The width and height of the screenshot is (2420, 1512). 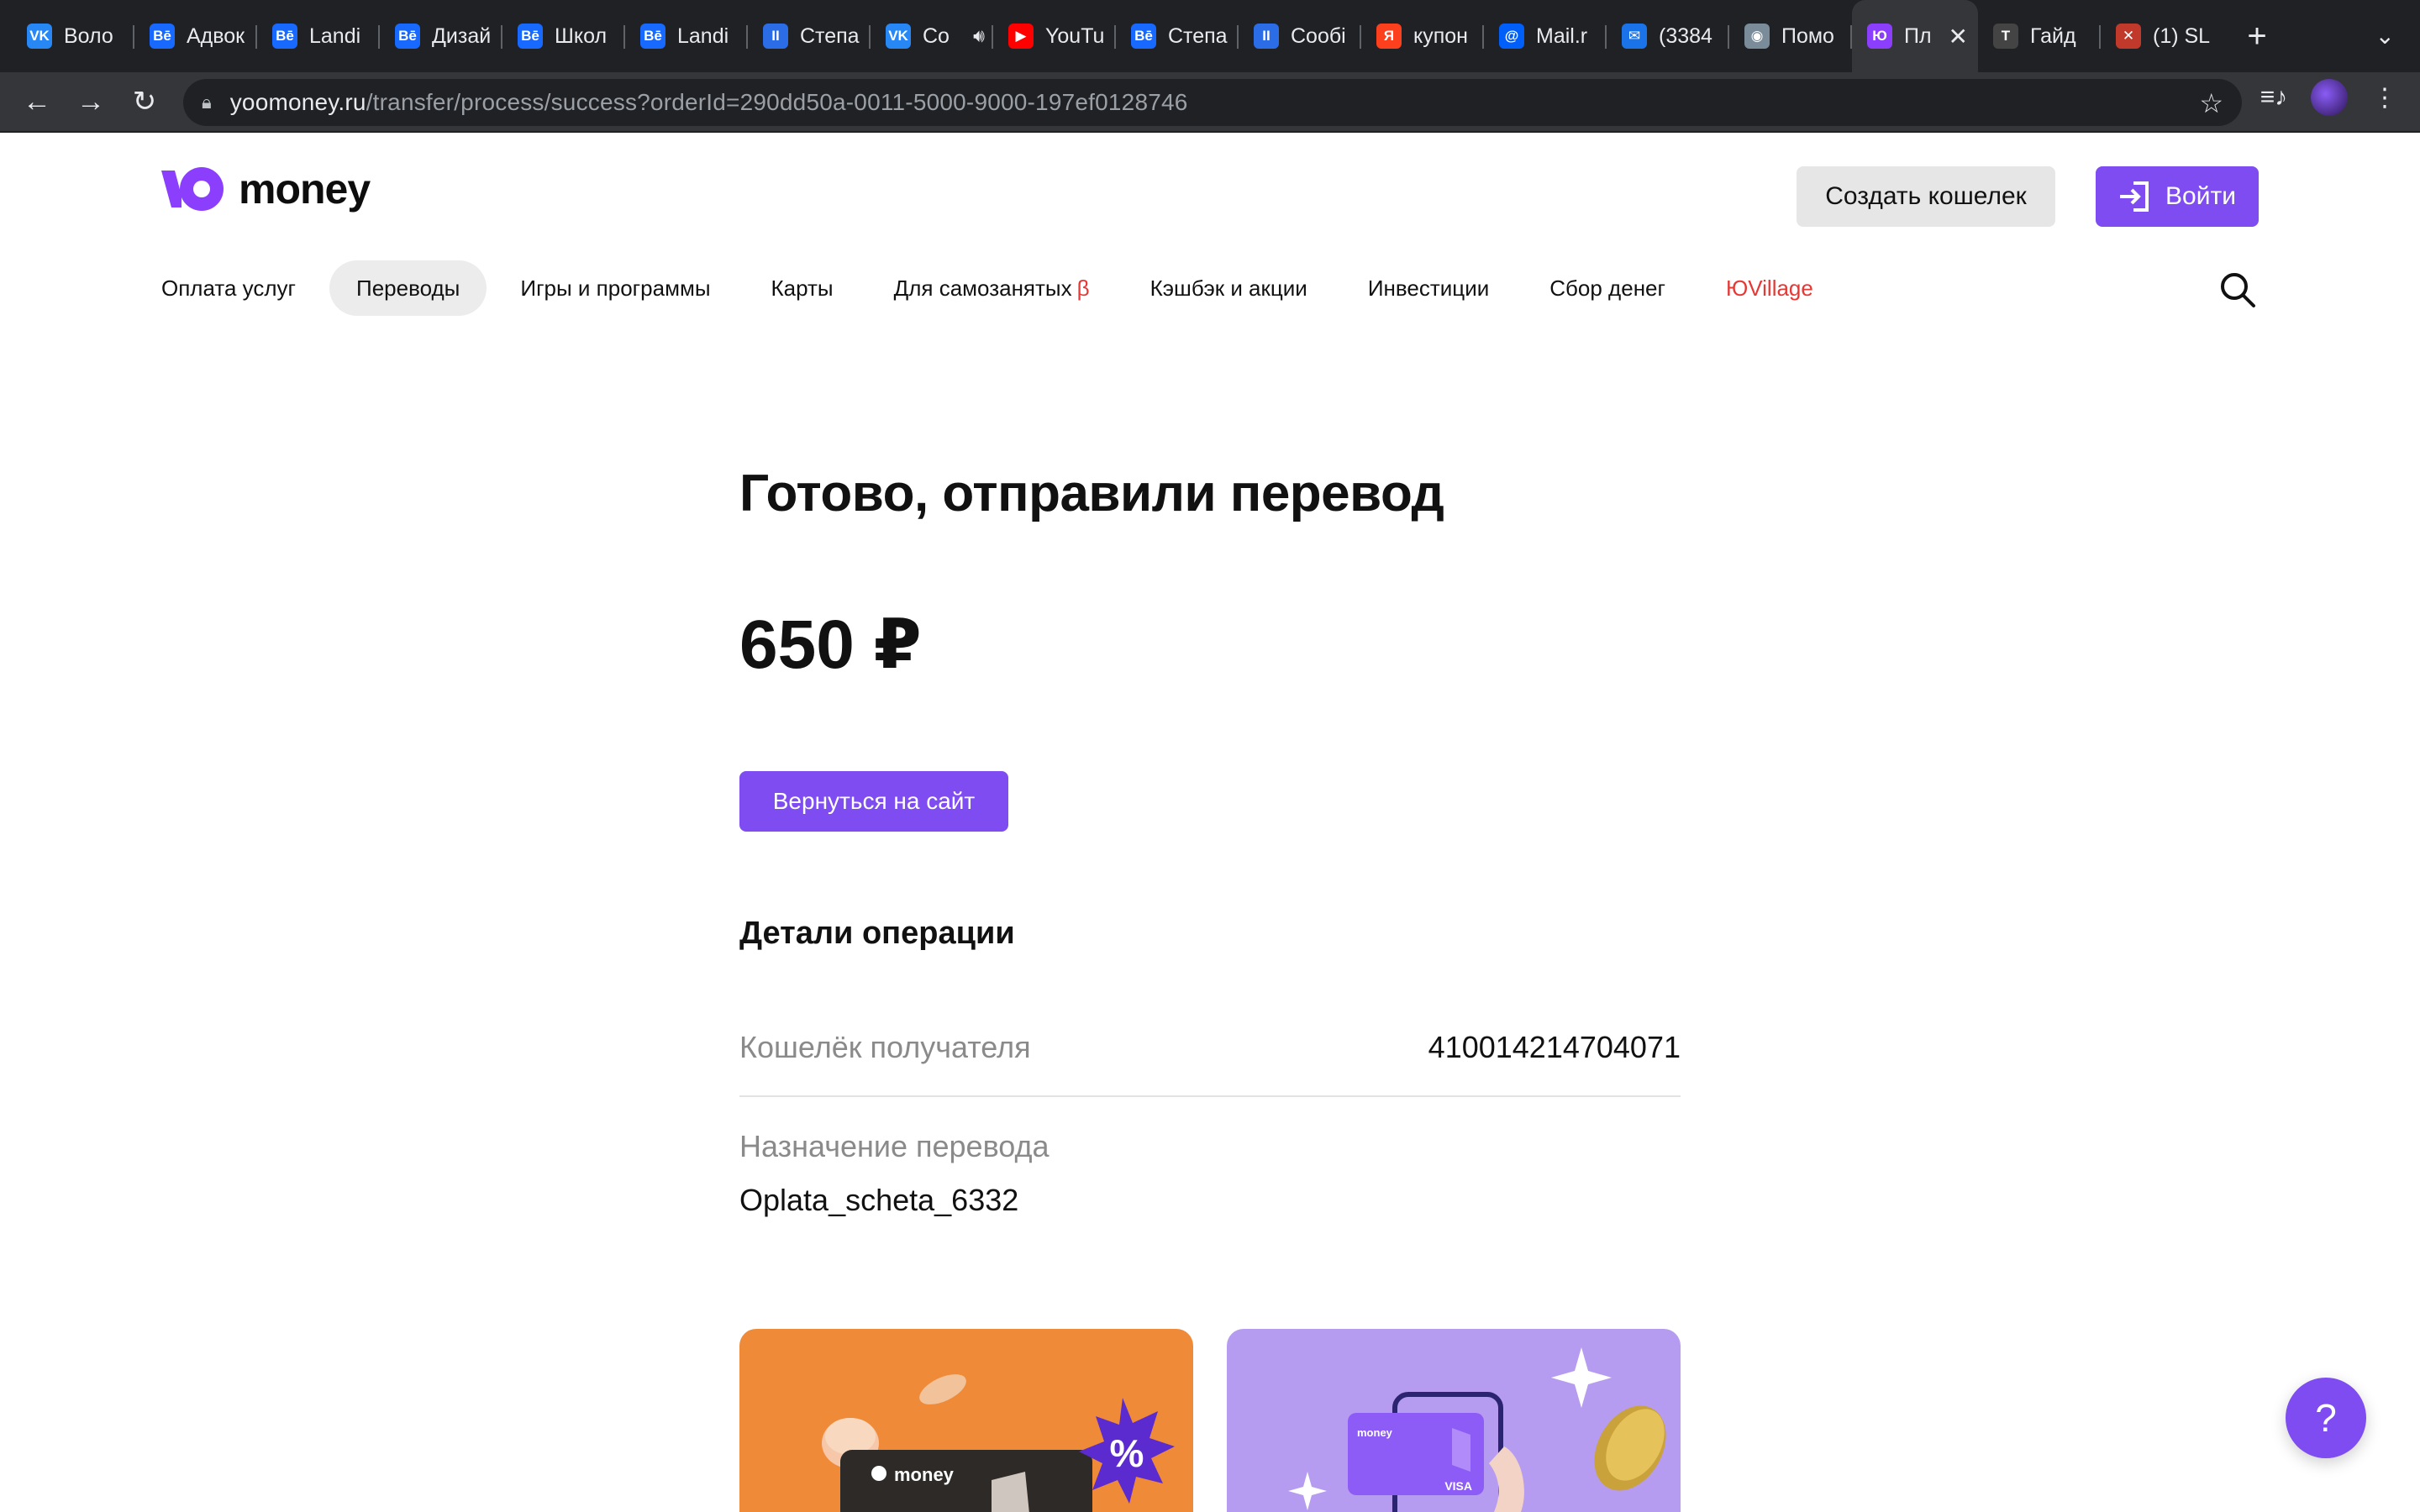 What do you see at coordinates (1511, 36) in the screenshot?
I see `tab-favicon-icon: @` at bounding box center [1511, 36].